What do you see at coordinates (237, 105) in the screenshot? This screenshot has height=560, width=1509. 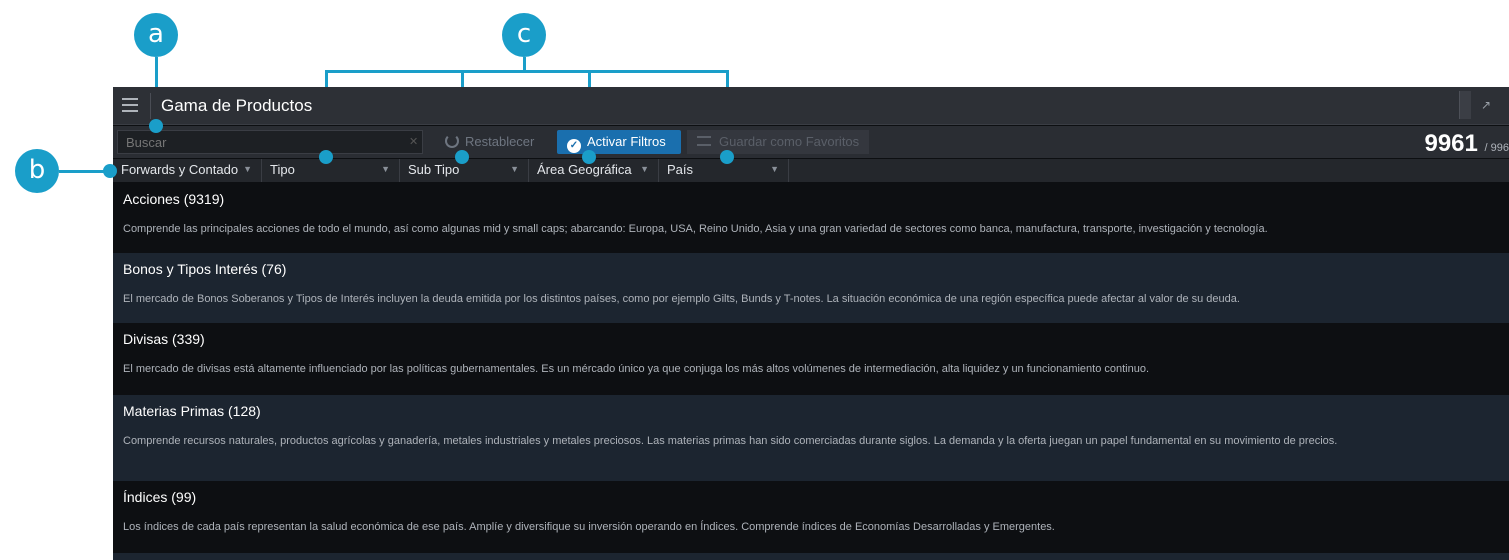 I see `window-title: Gama de Productos` at bounding box center [237, 105].